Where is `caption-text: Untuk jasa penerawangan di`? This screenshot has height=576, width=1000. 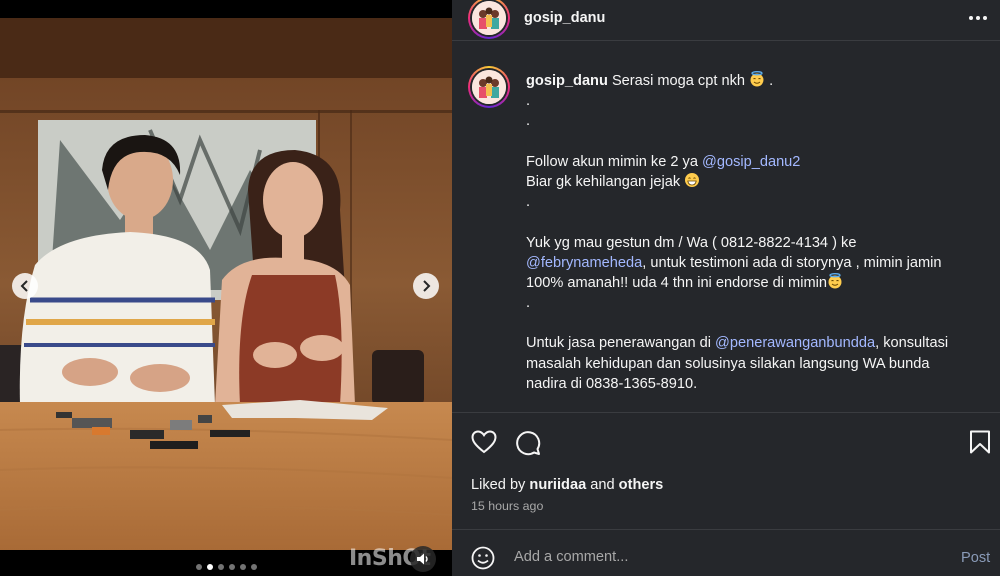
caption-text: Untuk jasa penerawangan di is located at coordinates (621, 343).